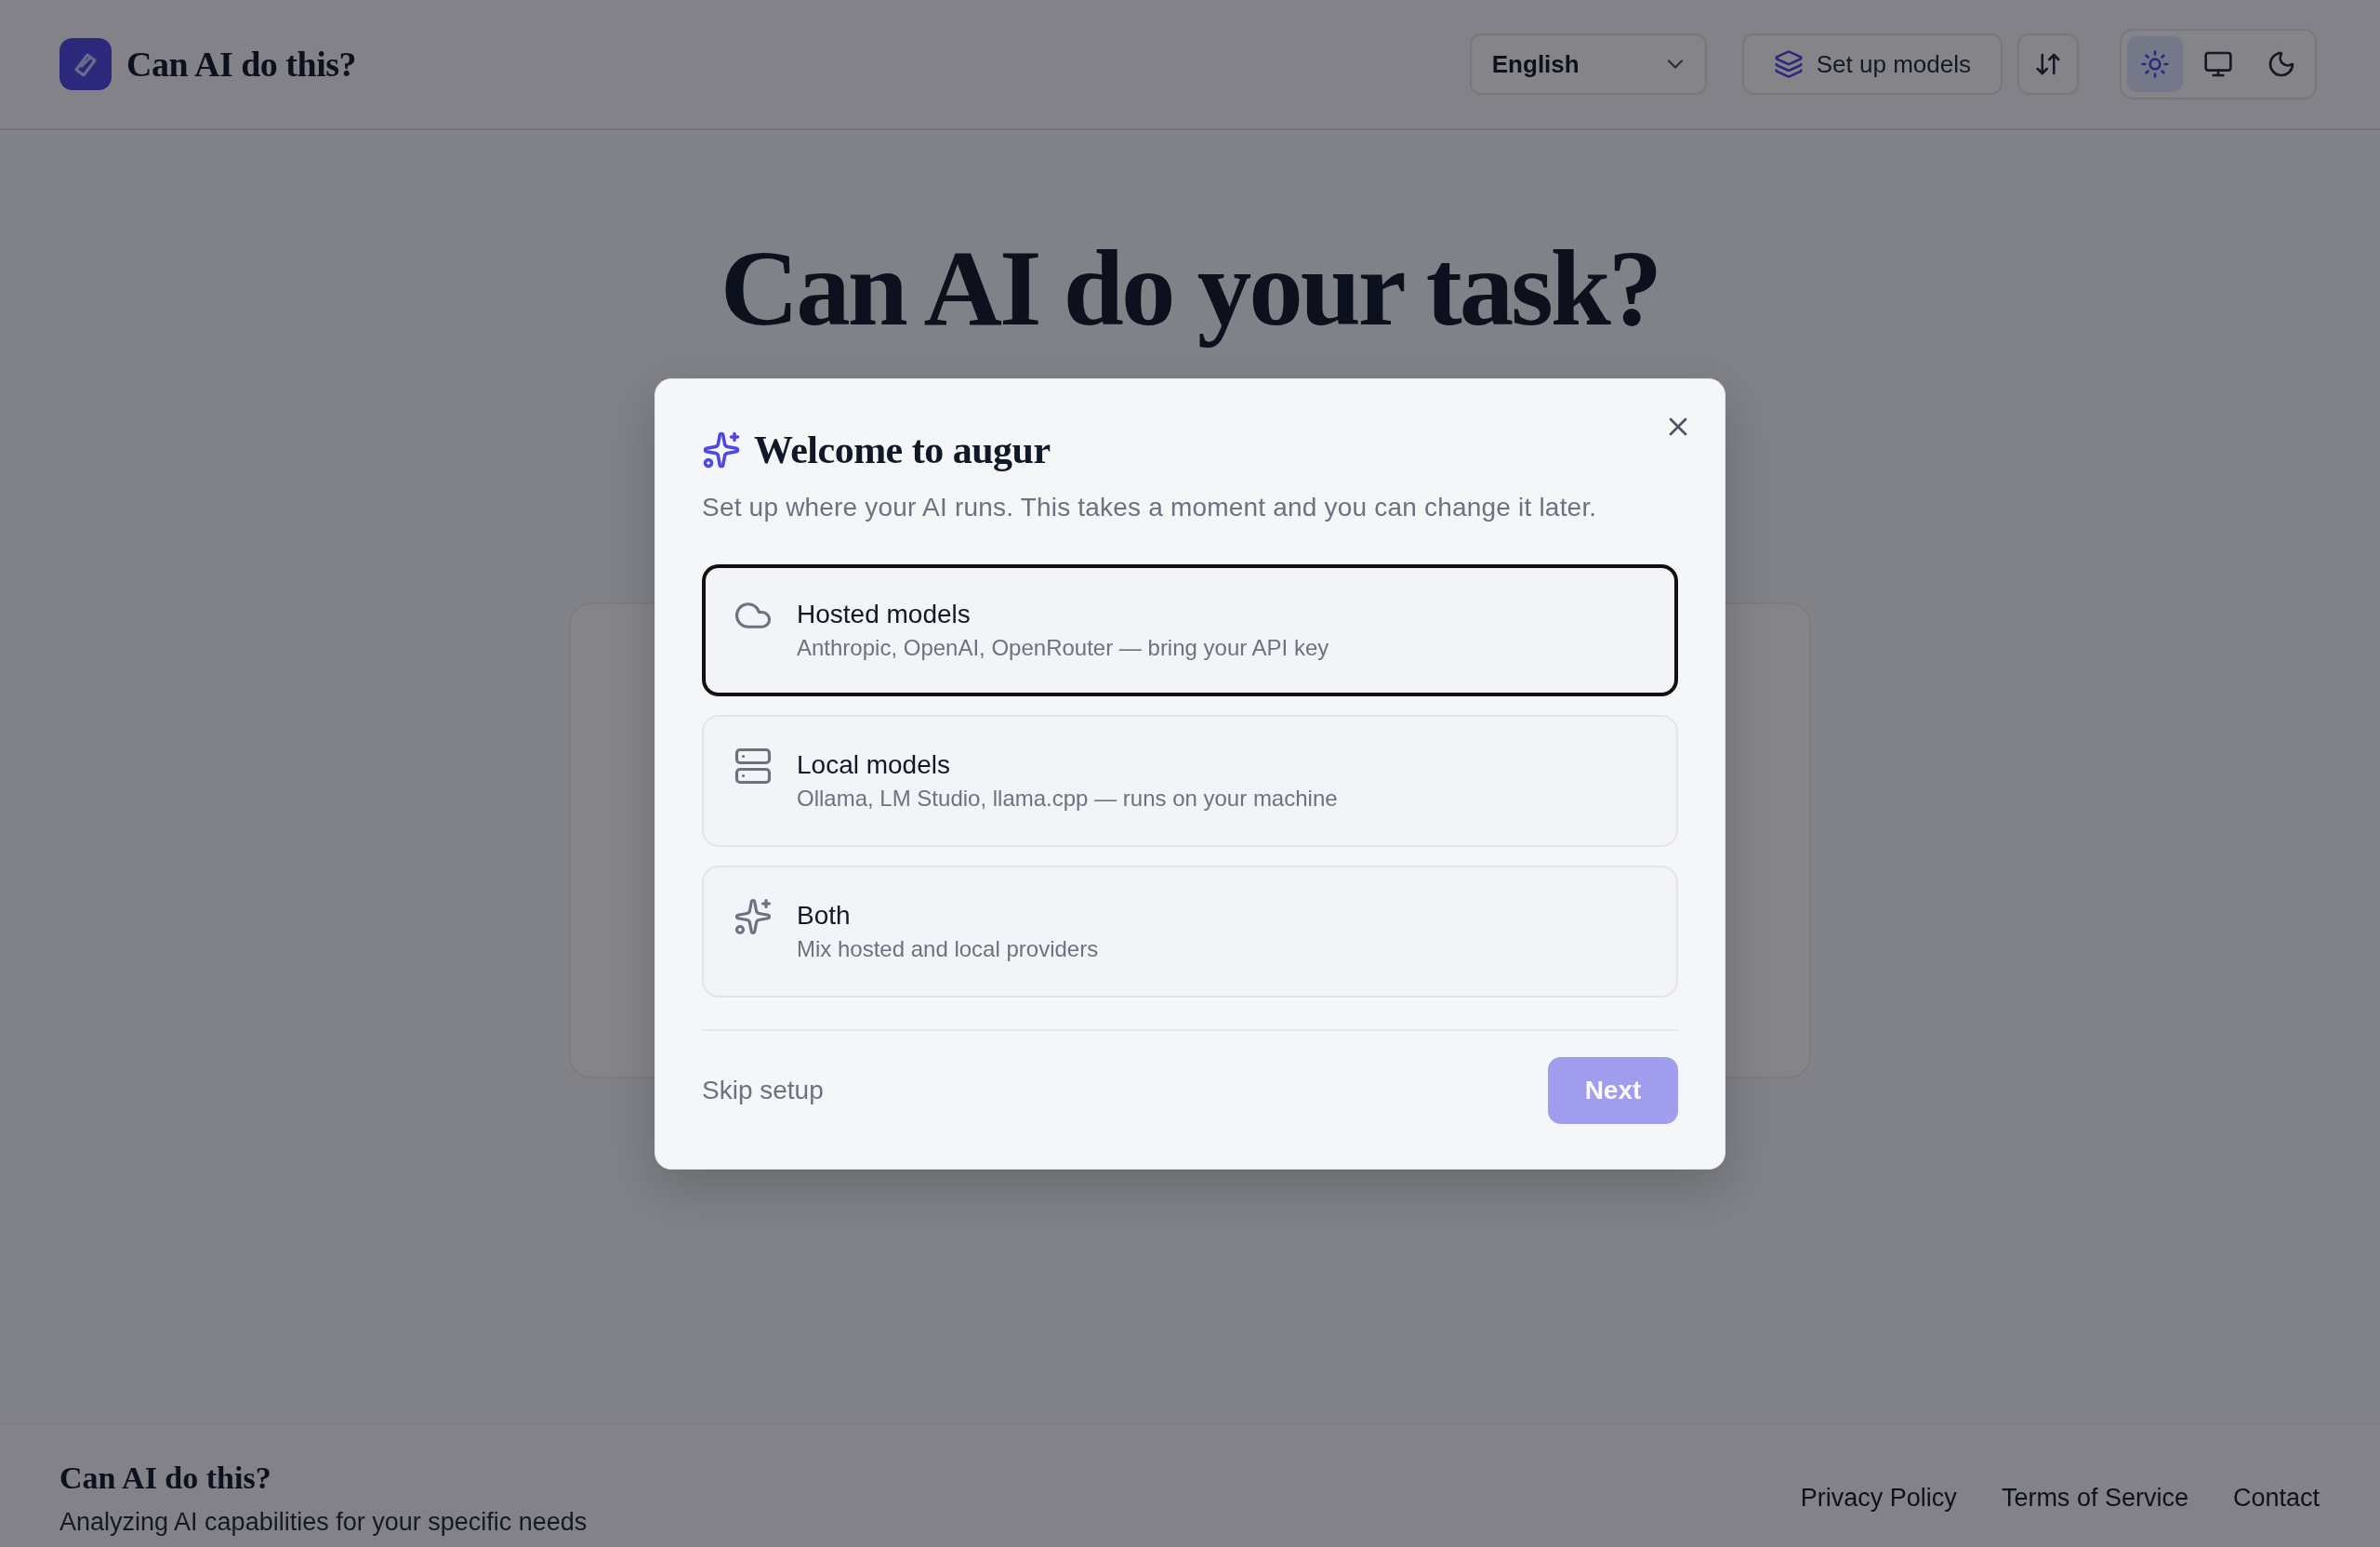 This screenshot has width=2380, height=1547. I want to click on option-description: Ollama, LM Studio, llama.cpp — runs on your machine, so click(1067, 798).